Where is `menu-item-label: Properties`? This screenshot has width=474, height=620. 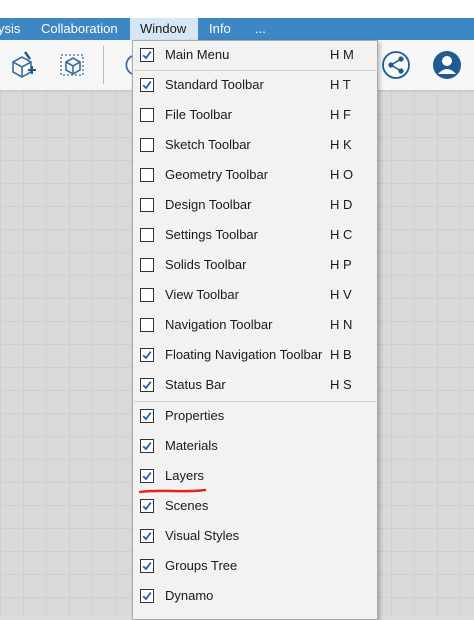
menu-item-label: Properties is located at coordinates (195, 415).